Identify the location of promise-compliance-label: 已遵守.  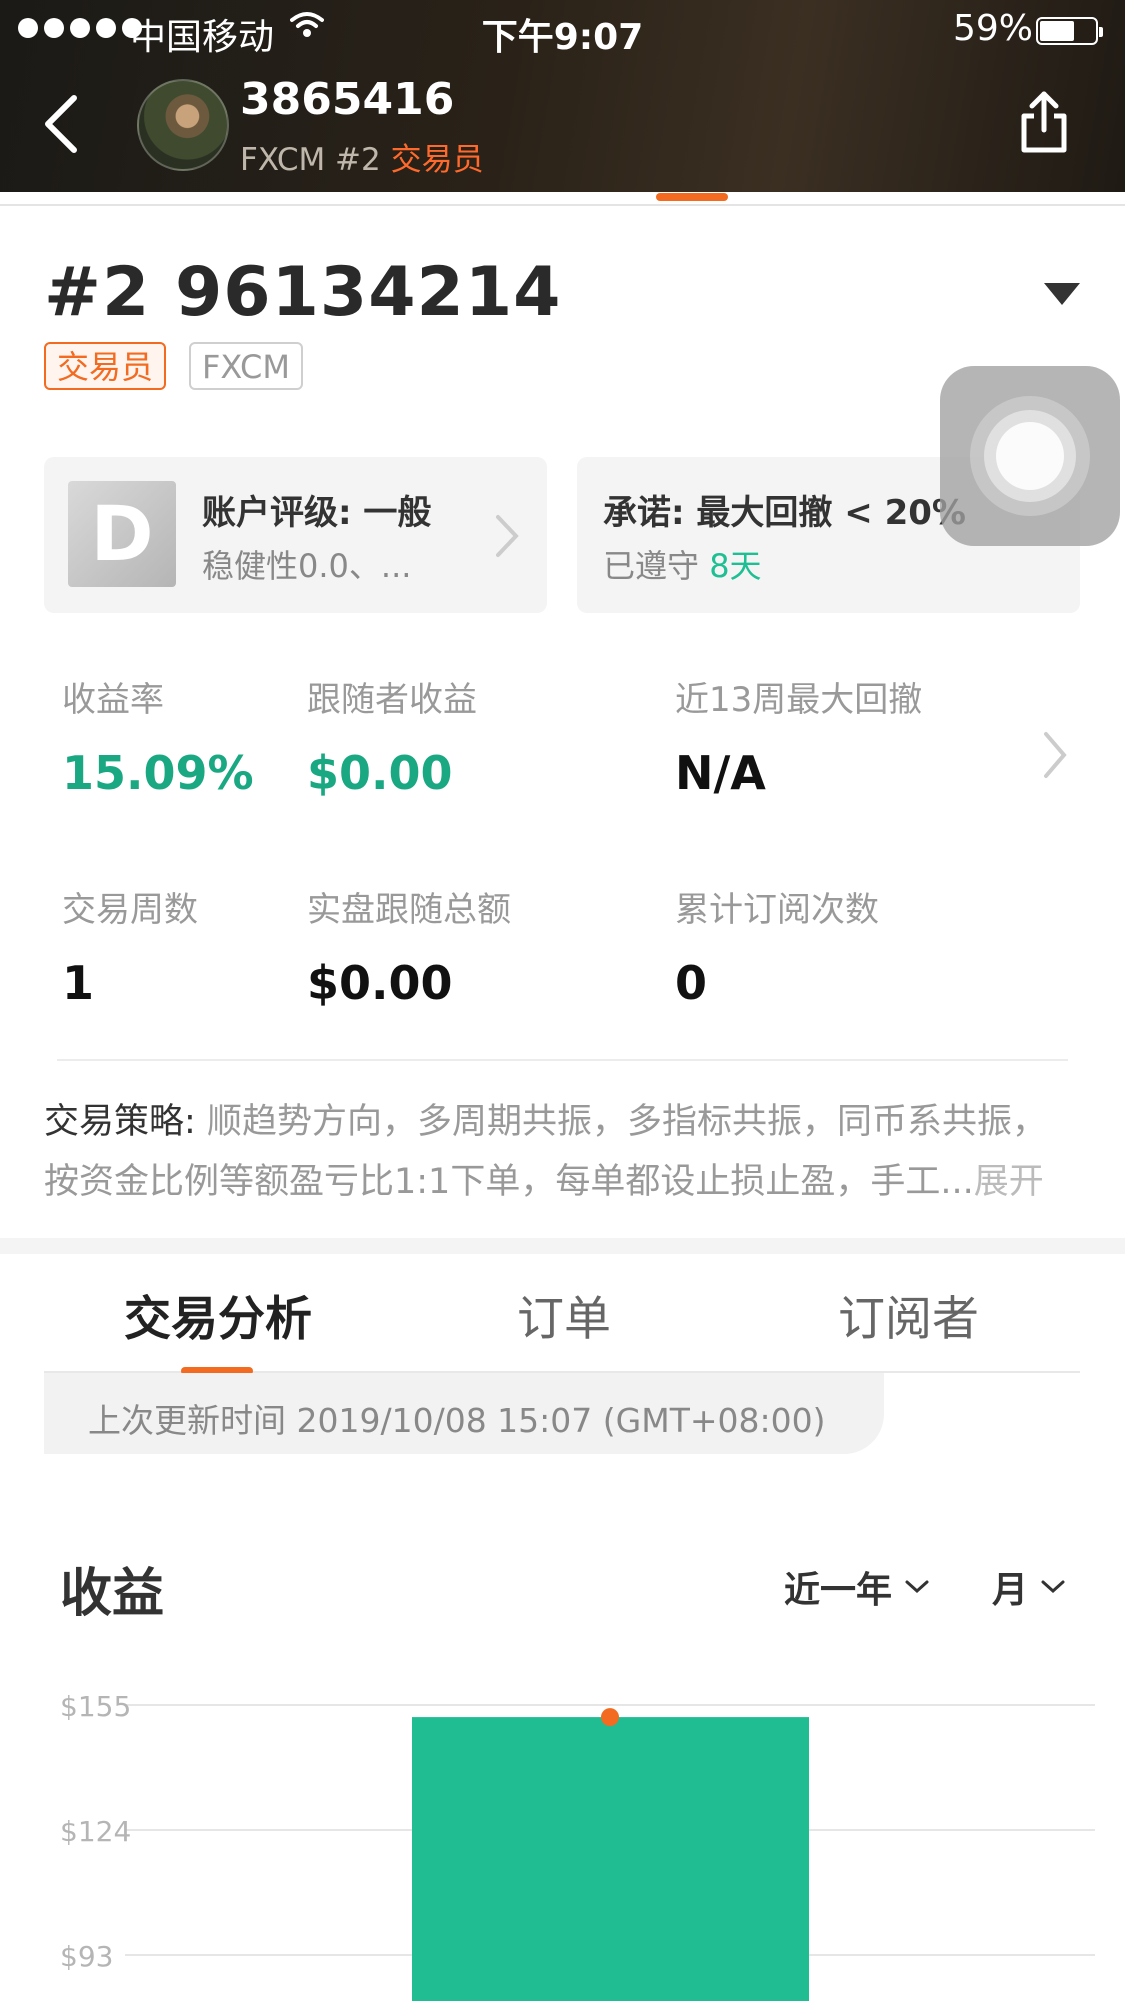
(651, 566).